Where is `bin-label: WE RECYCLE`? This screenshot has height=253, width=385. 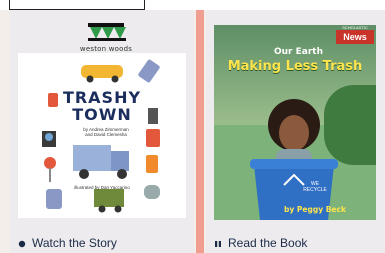 bin-label: WE RECYCLE is located at coordinates (315, 187).